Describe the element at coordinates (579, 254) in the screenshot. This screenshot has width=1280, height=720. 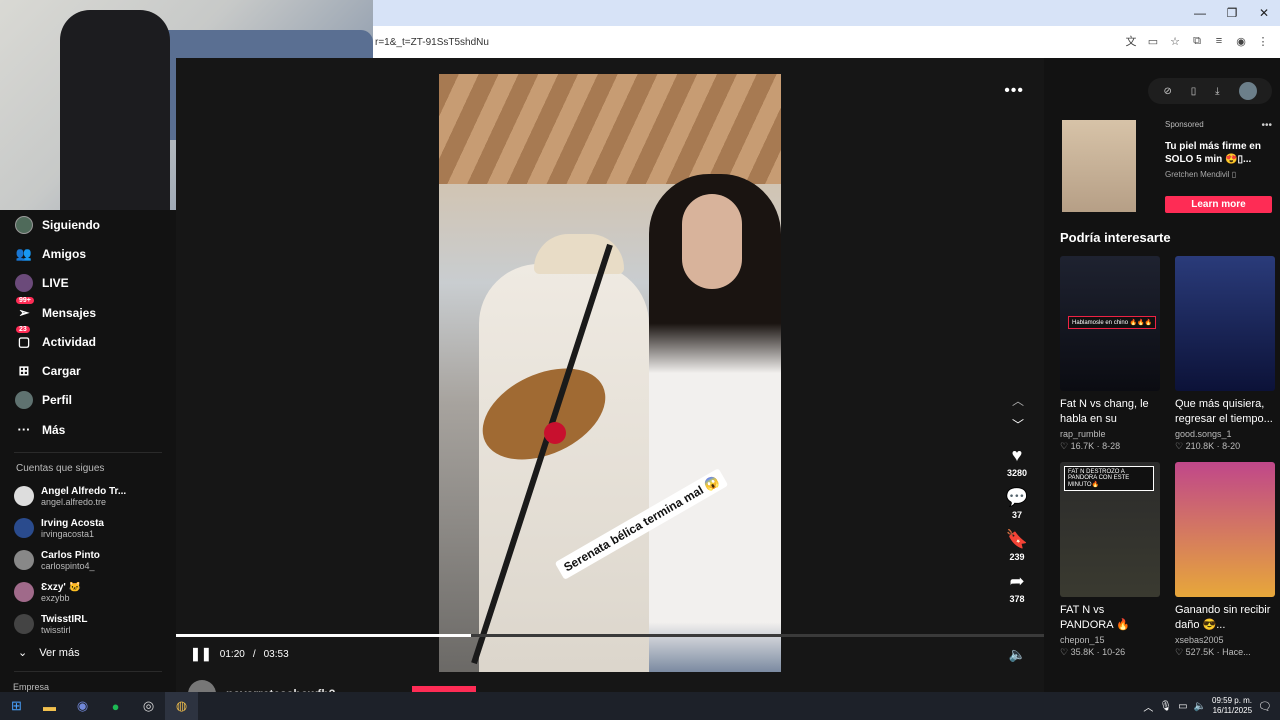
I see `video-hat` at that location.